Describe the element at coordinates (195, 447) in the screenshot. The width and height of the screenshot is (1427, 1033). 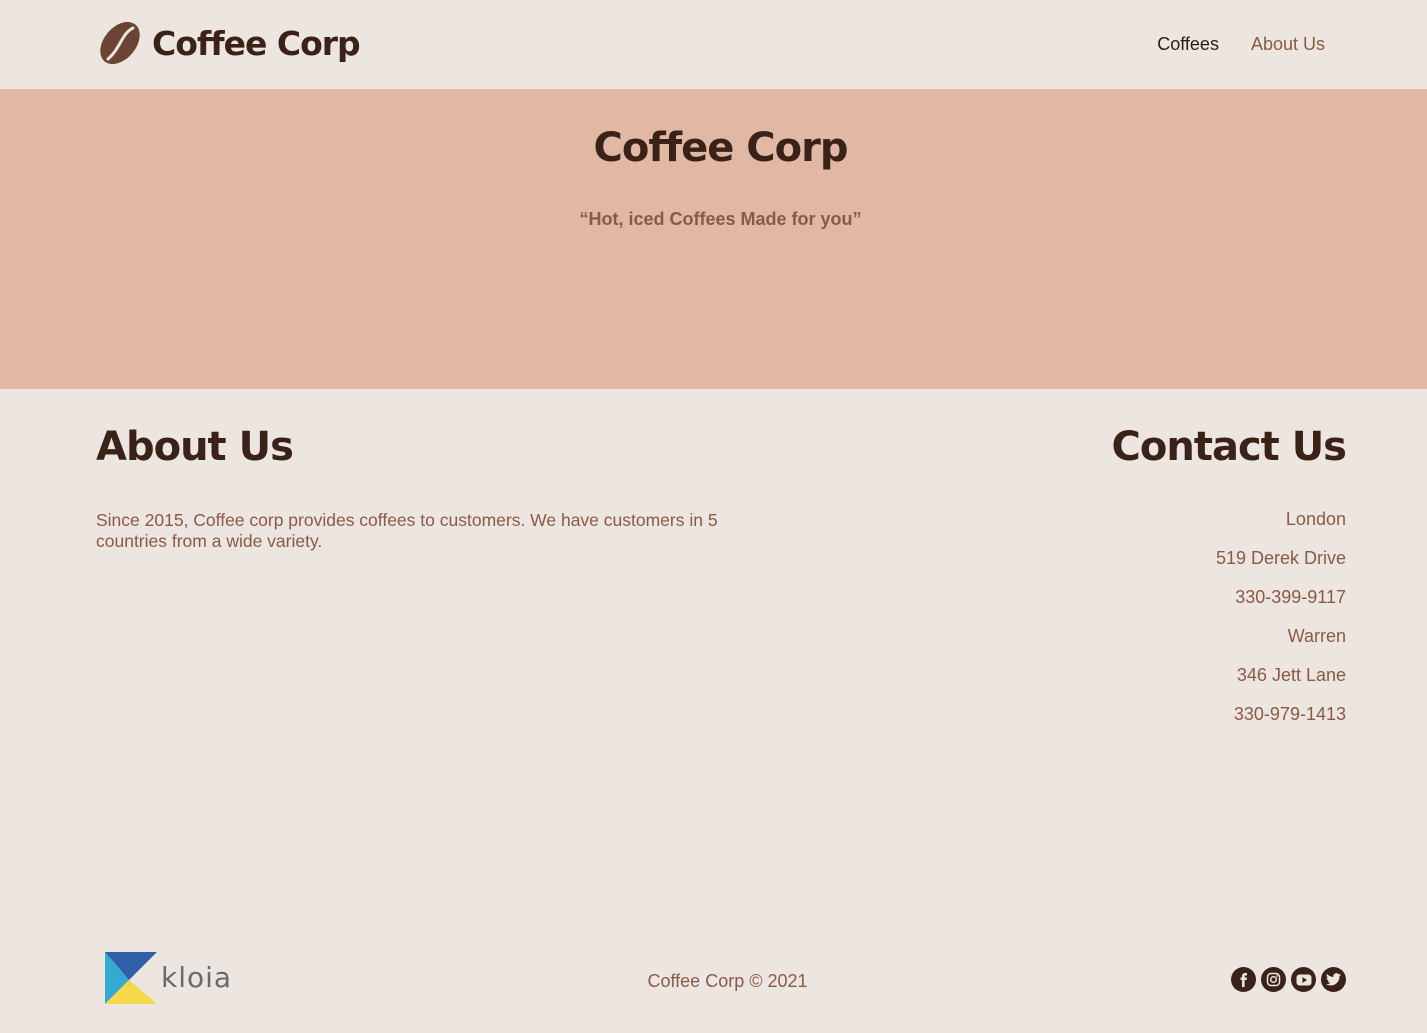
I see `about-heading: About Us` at that location.